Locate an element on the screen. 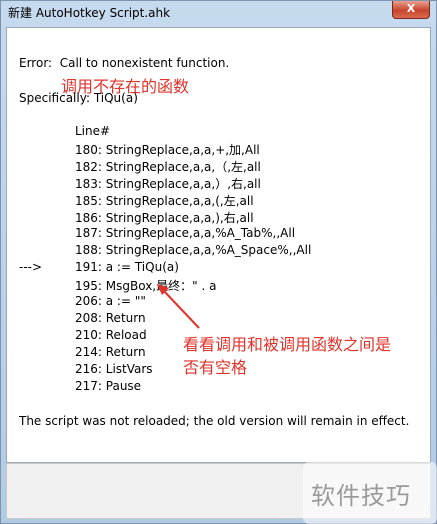 This screenshot has height=524, width=437. window-title: 新建 AutoHotkey Script.ahk is located at coordinates (89, 13).